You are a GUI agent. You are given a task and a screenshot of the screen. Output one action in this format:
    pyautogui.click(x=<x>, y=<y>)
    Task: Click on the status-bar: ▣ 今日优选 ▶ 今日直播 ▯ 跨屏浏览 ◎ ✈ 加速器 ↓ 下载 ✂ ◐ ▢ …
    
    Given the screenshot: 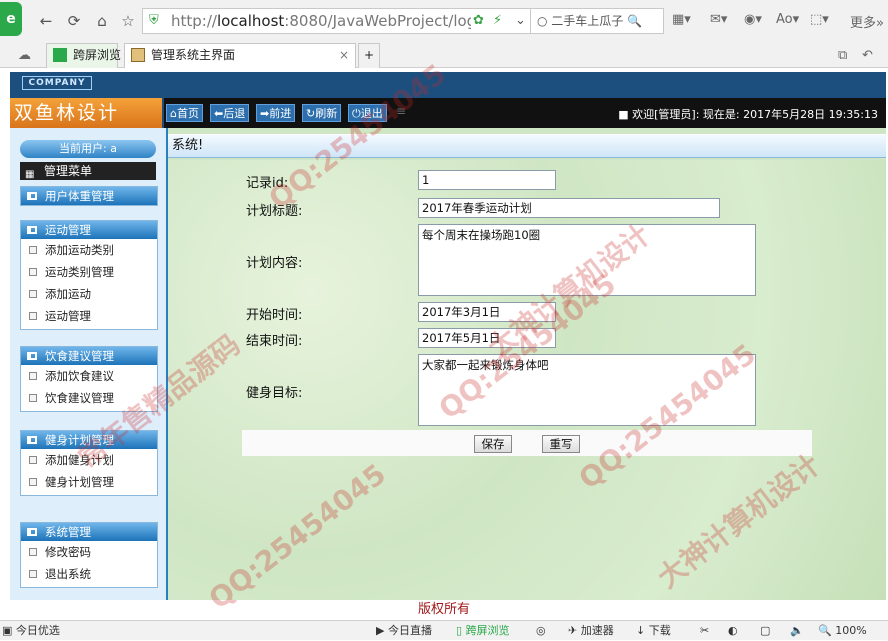 What is the action you would take?
    pyautogui.click(x=444, y=630)
    